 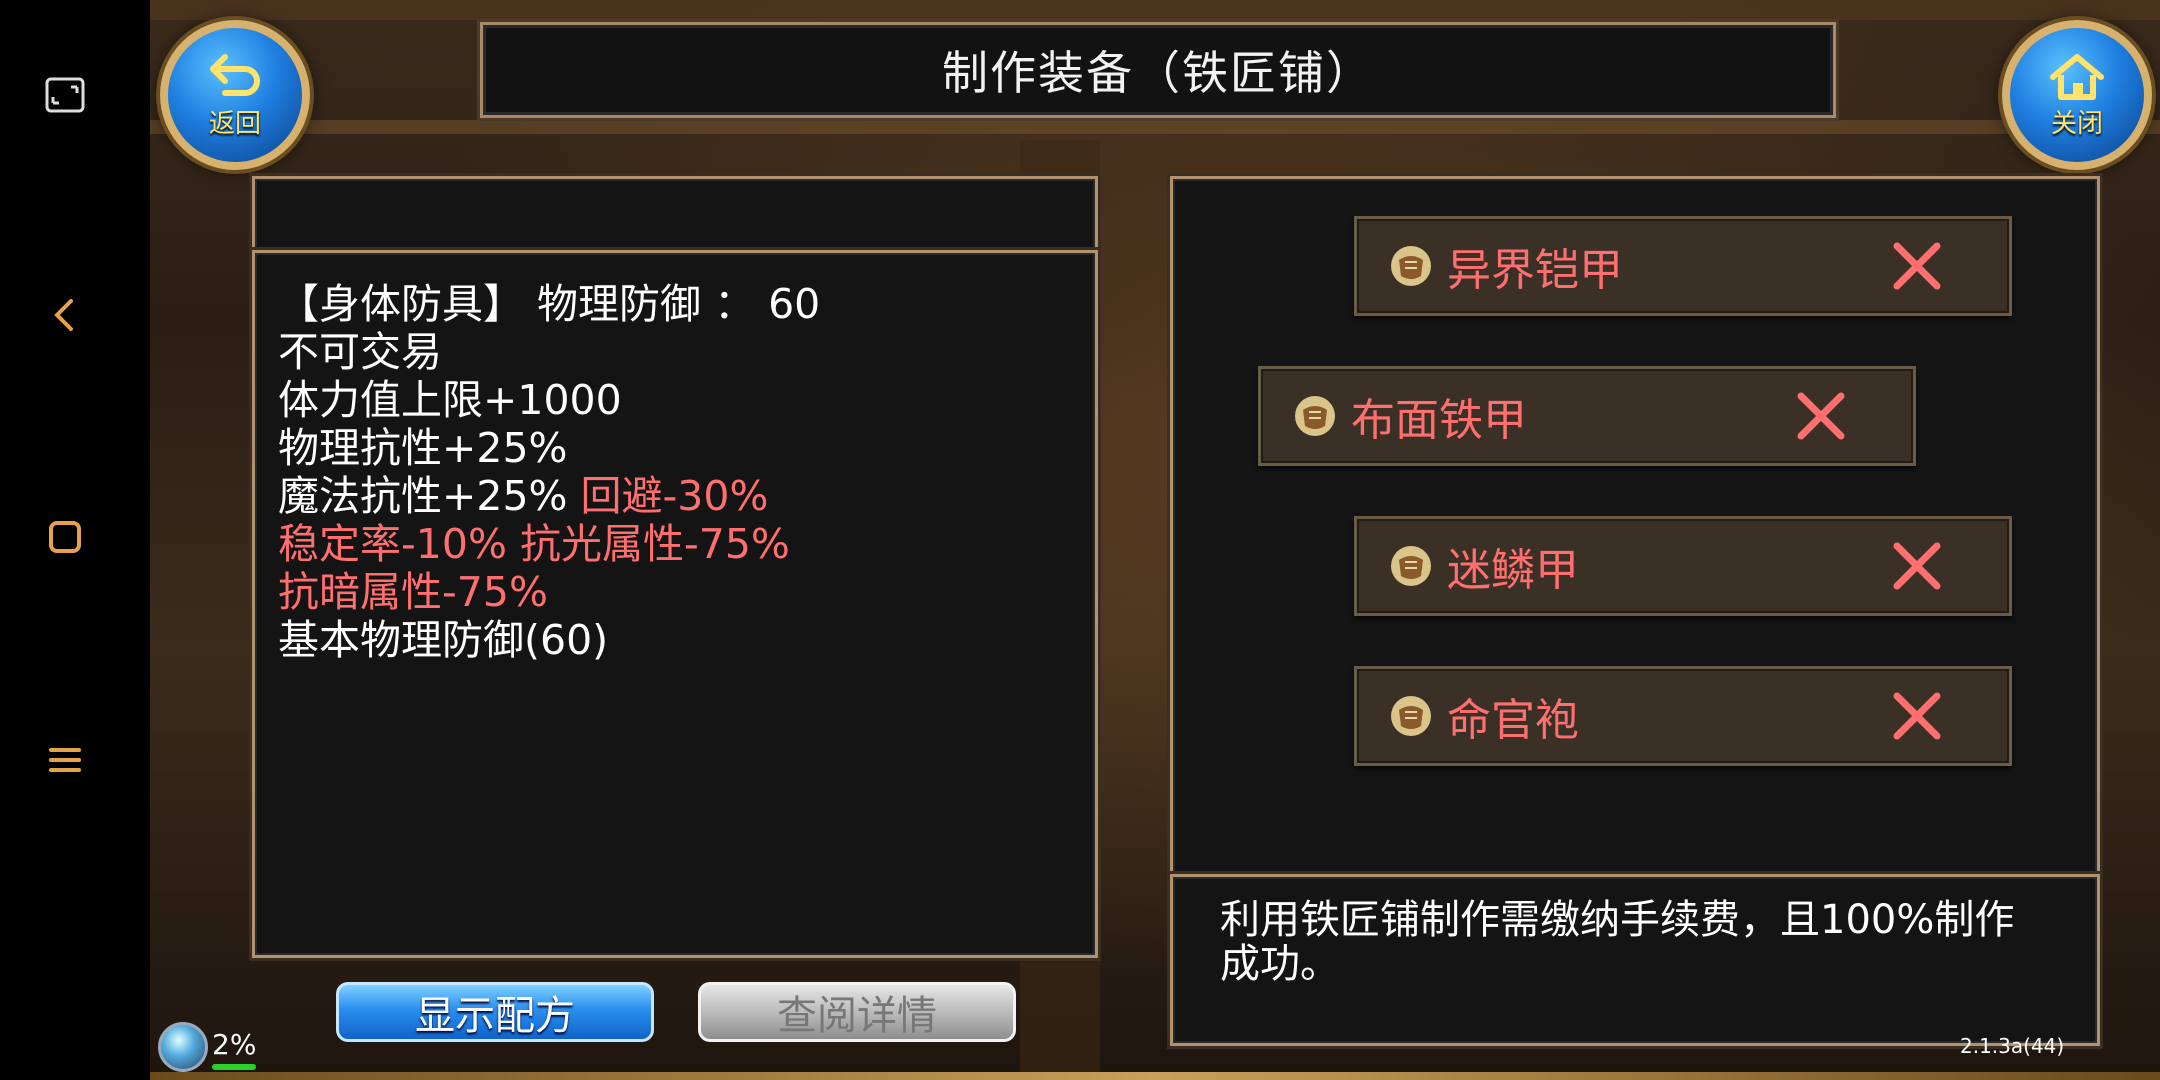 What do you see at coordinates (360, 352) in the screenshot?
I see `stat-untradable: 不可交易` at bounding box center [360, 352].